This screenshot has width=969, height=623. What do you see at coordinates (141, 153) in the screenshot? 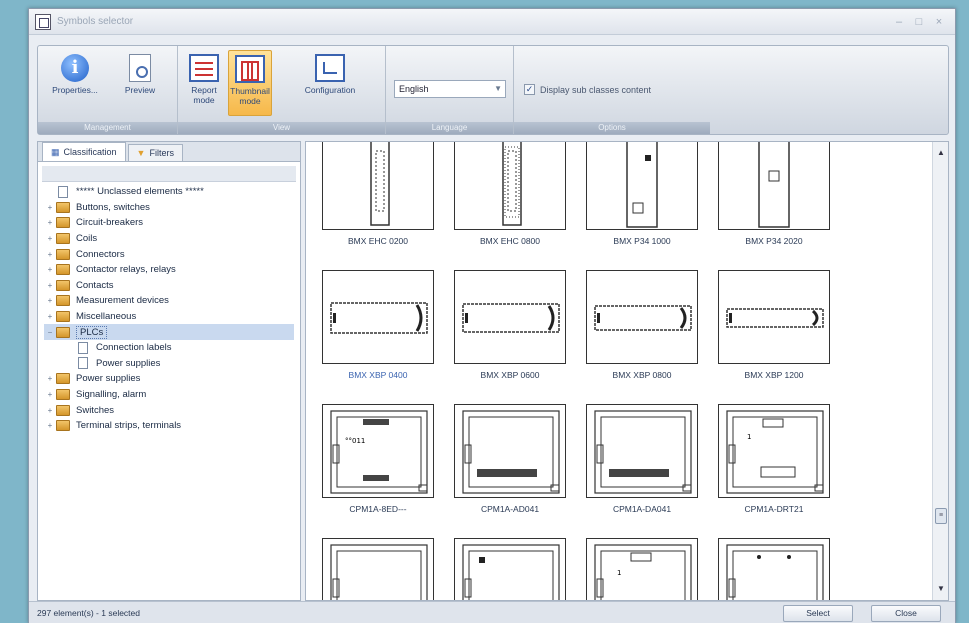
I see `filter-icon: ▼` at bounding box center [141, 153].